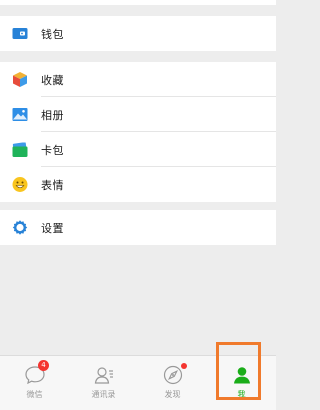  I want to click on tab-chats-label: 微信, so click(34, 394).